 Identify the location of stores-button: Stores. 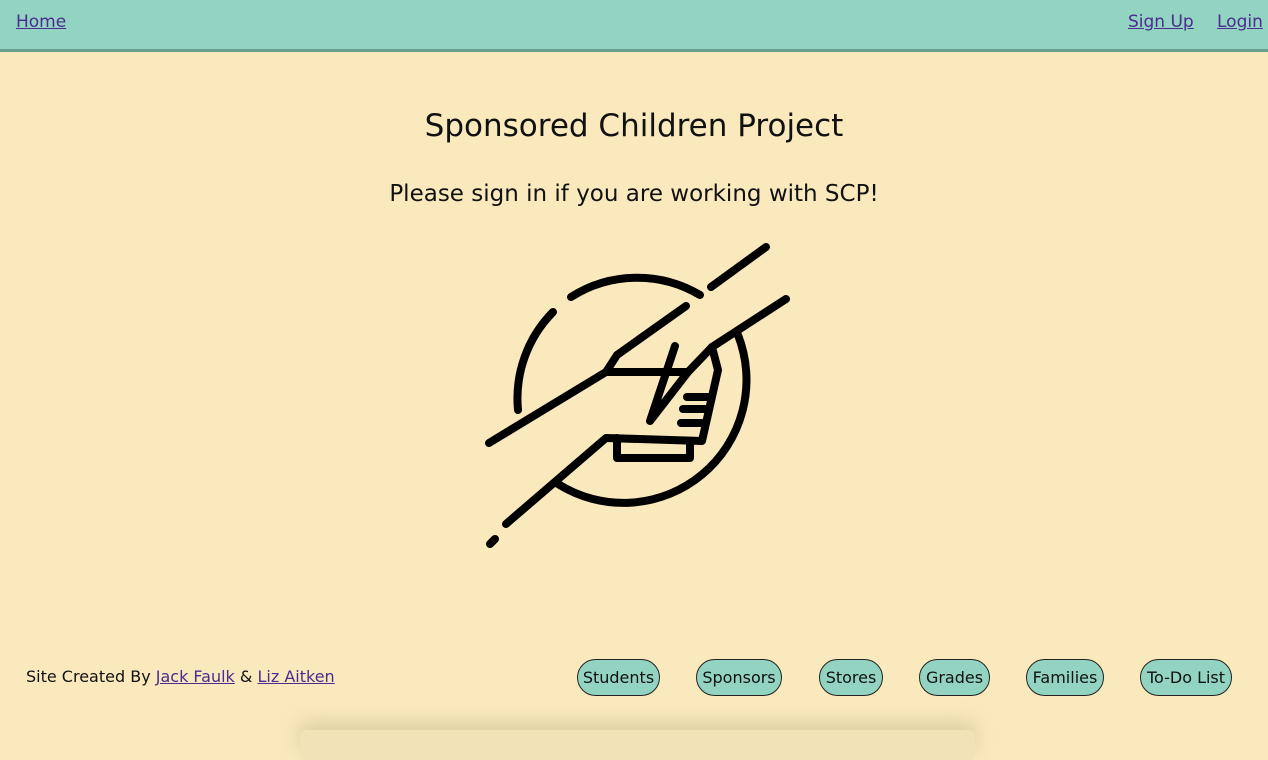
(851, 677).